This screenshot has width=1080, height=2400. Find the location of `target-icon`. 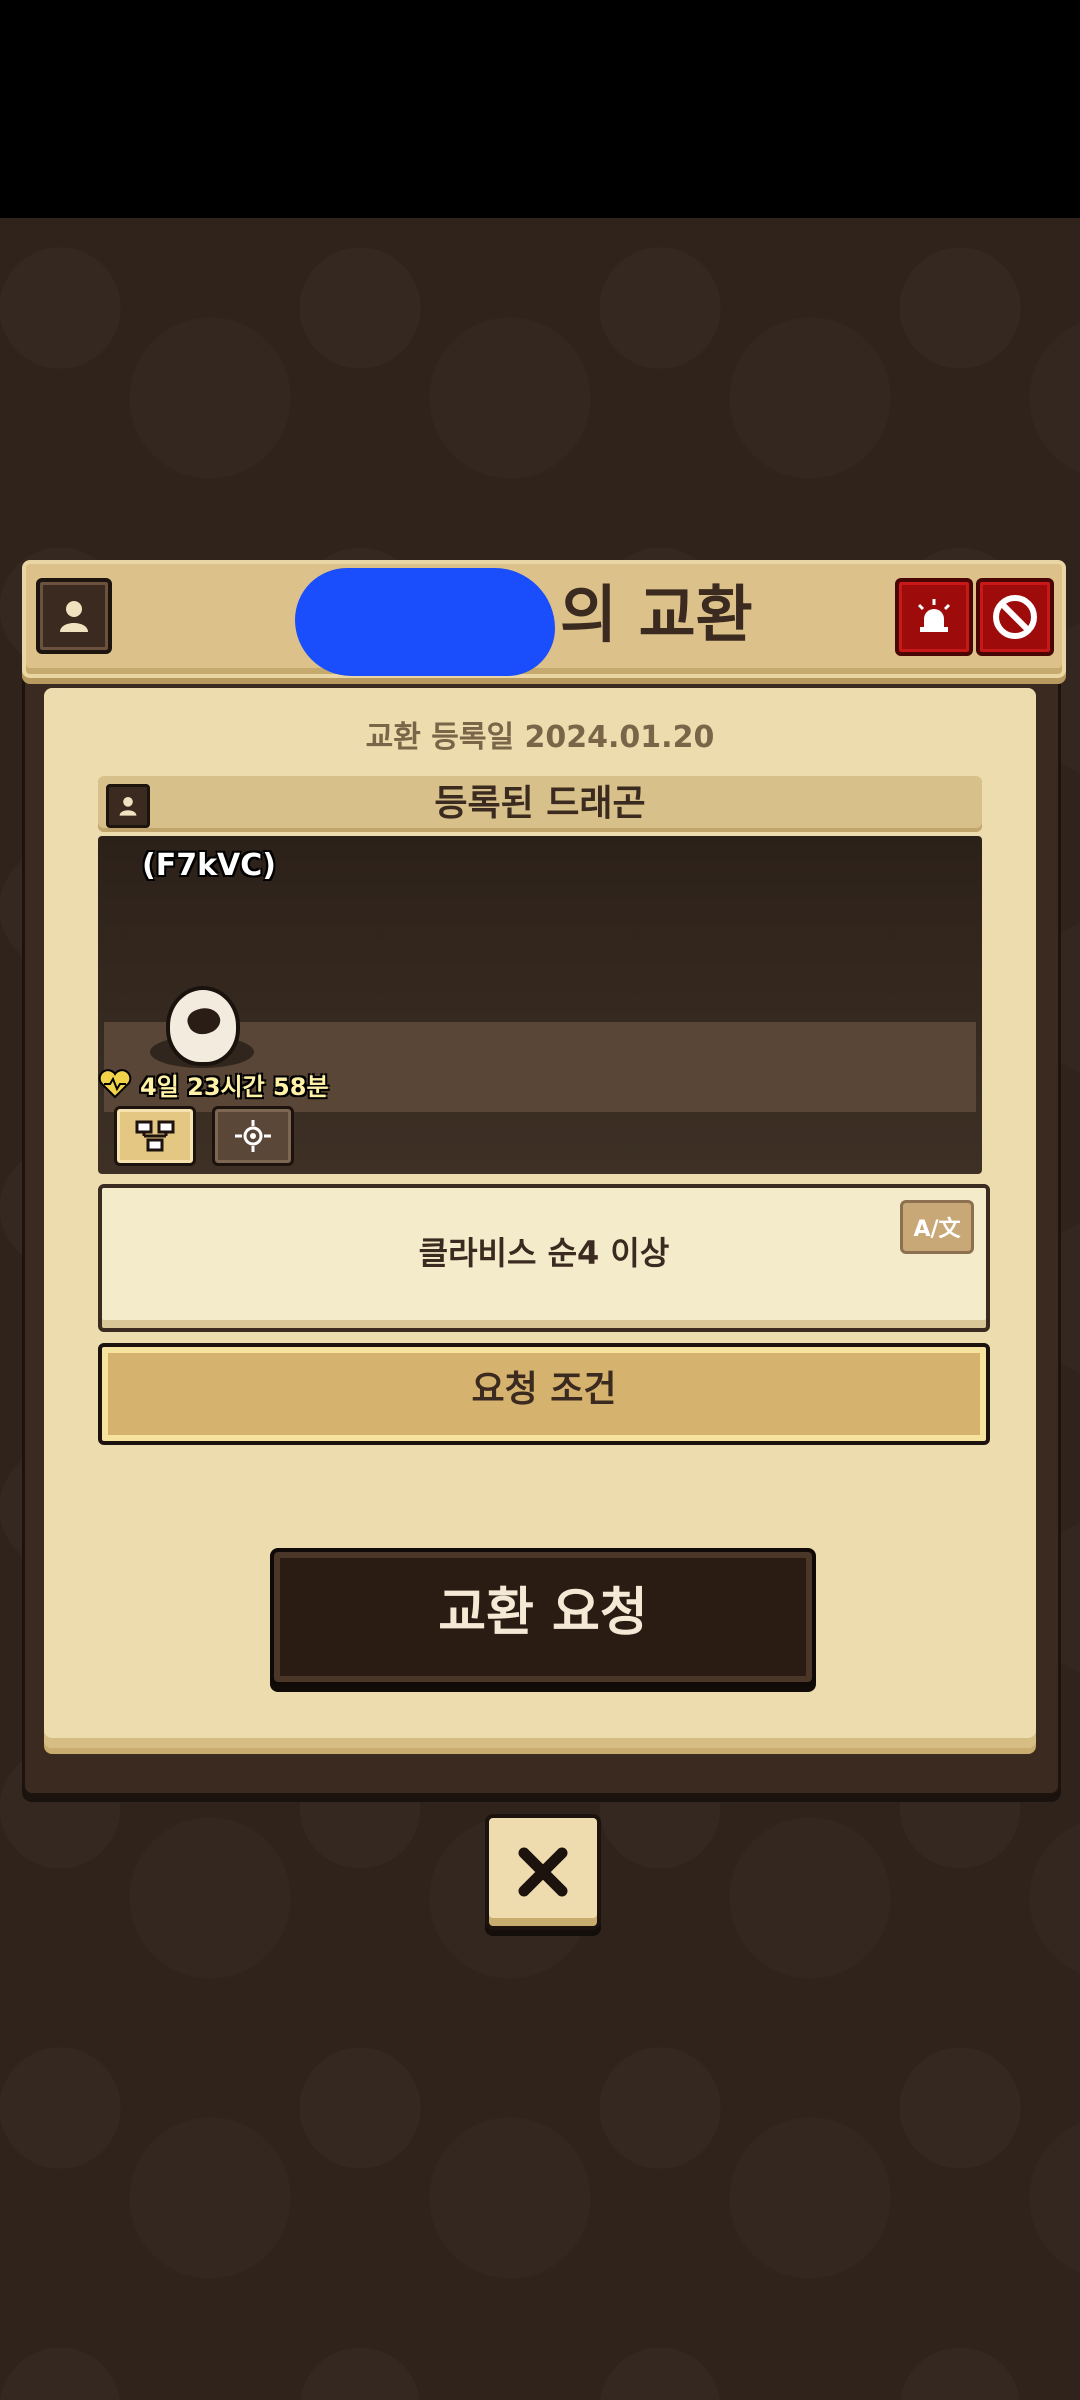

target-icon is located at coordinates (253, 1136).